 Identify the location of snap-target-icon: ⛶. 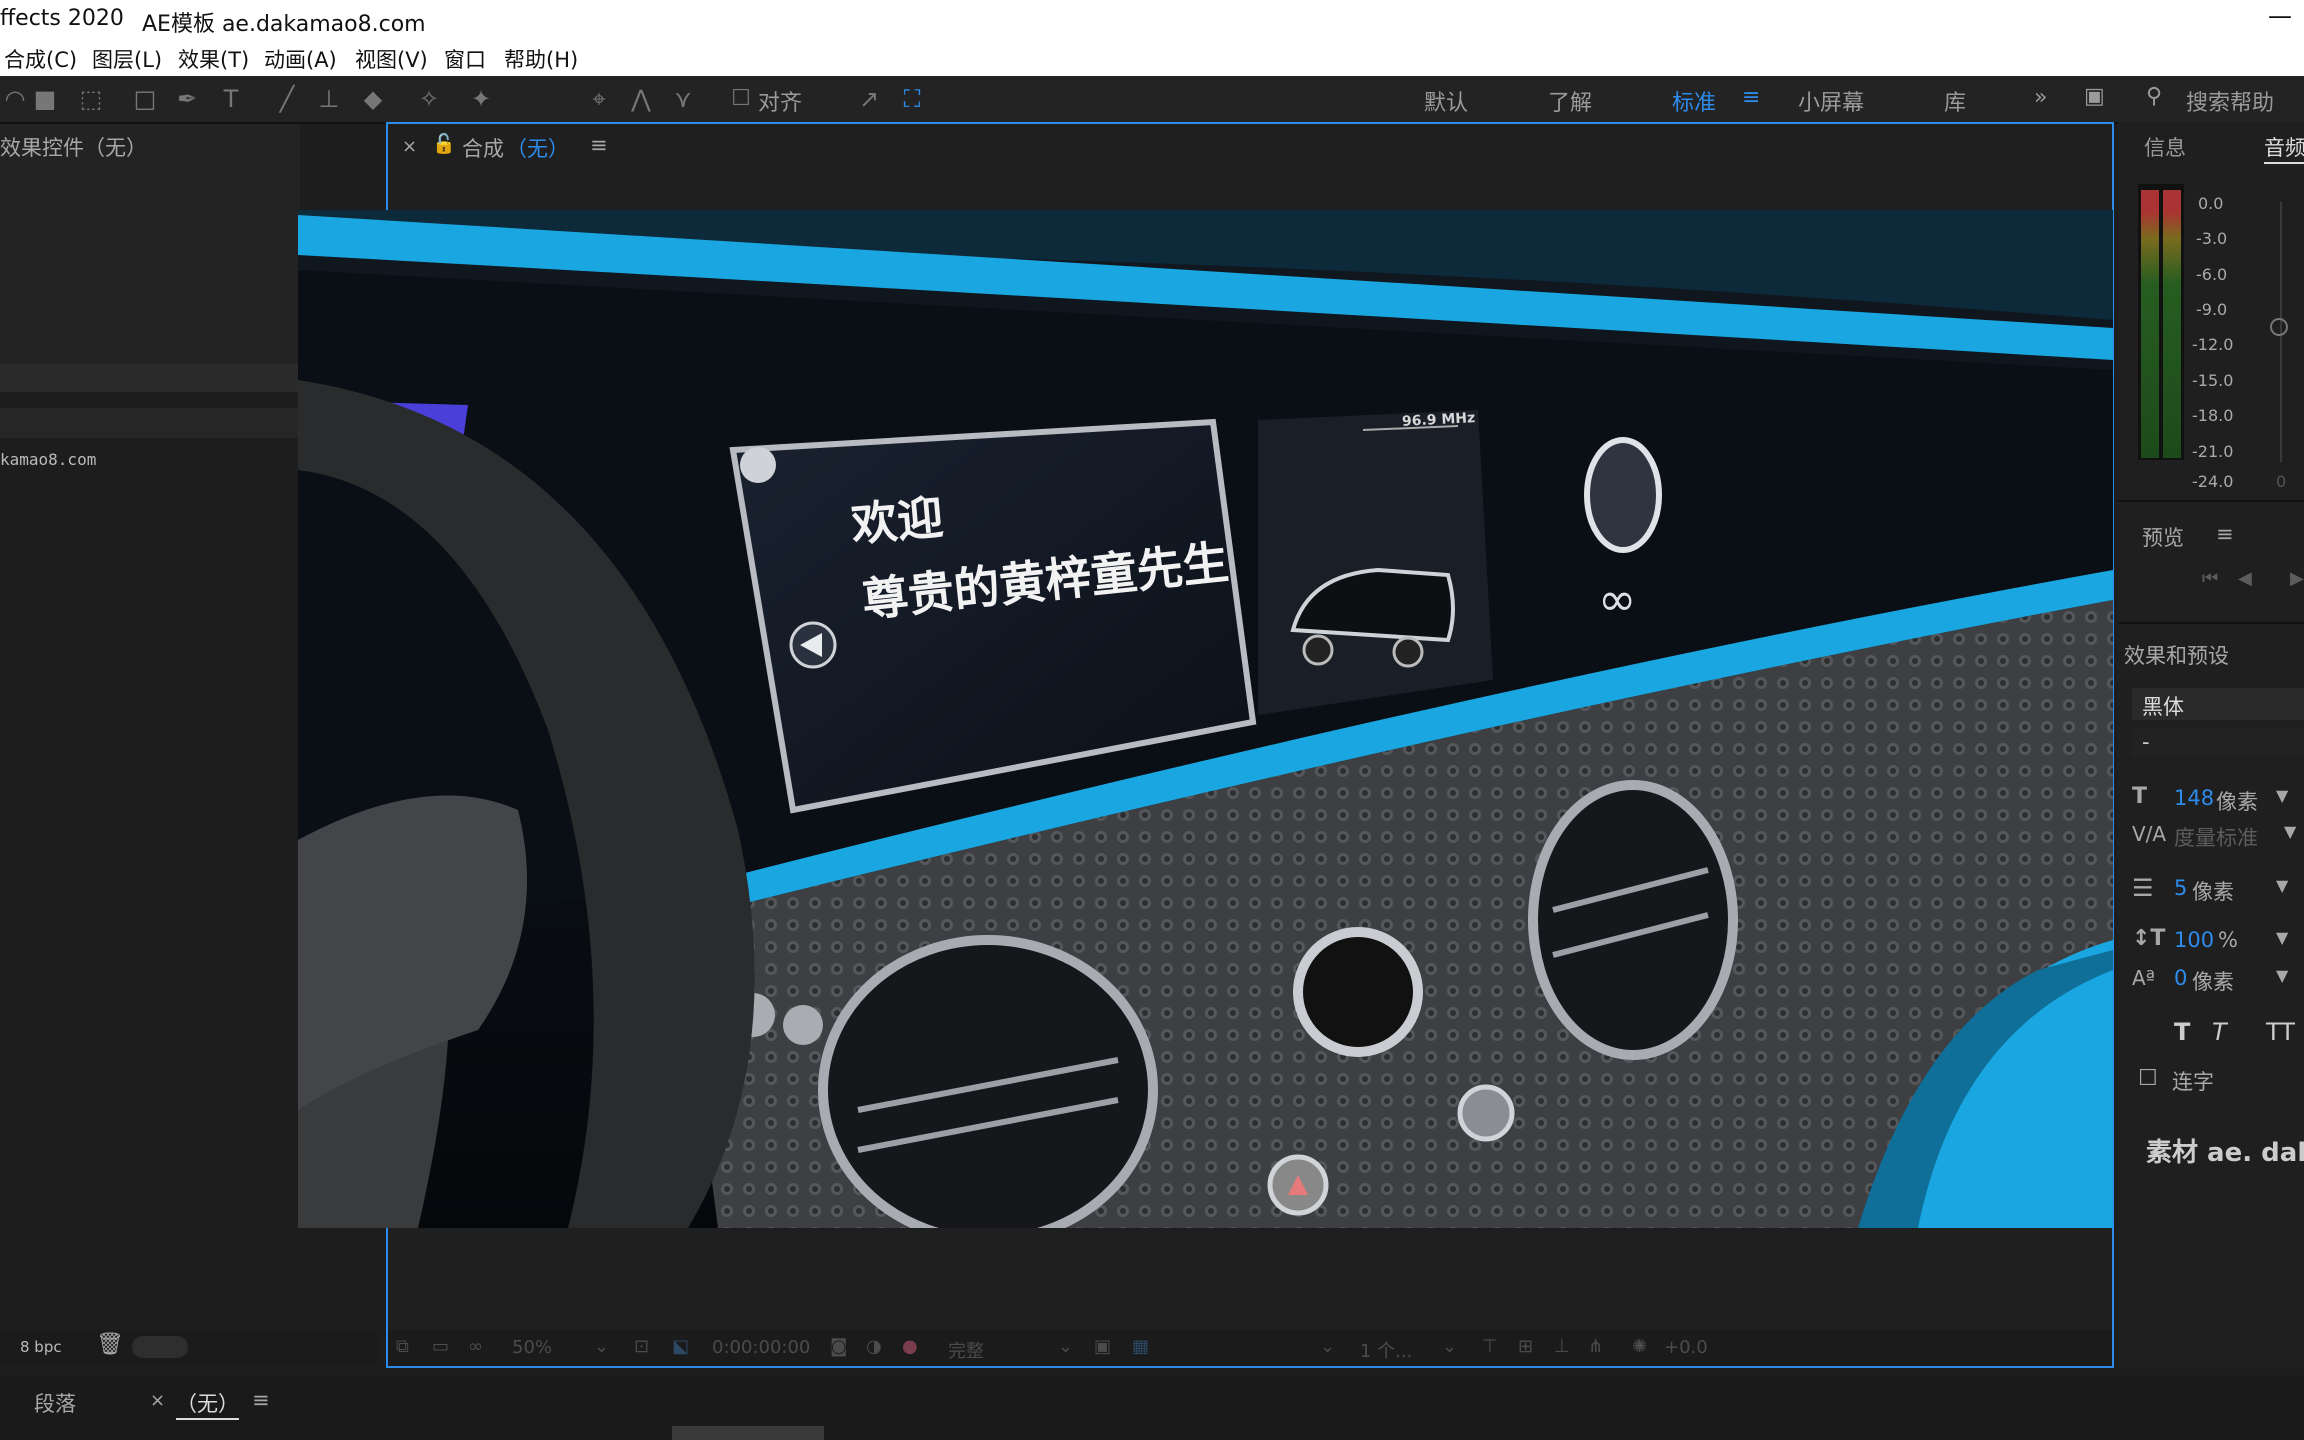
(912, 99).